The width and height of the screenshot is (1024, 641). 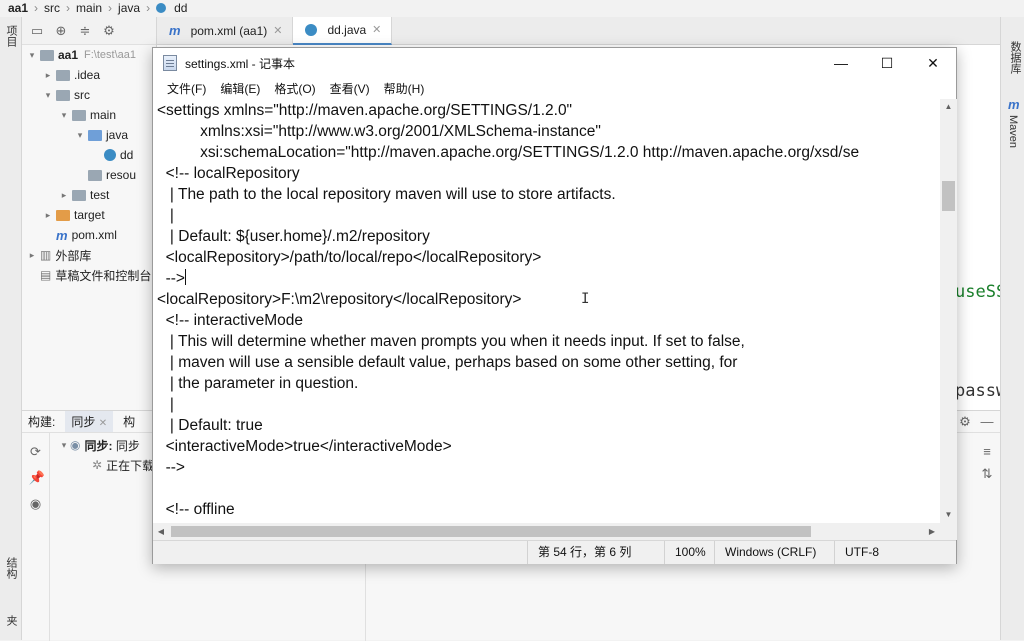 What do you see at coordinates (52, 8) in the screenshot?
I see `breadcrumb-item: src` at bounding box center [52, 8].